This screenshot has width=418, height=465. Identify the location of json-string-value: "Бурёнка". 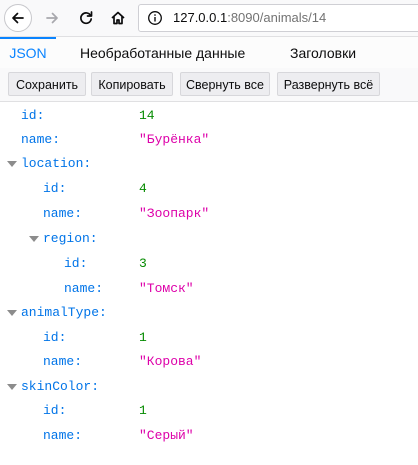
(174, 139).